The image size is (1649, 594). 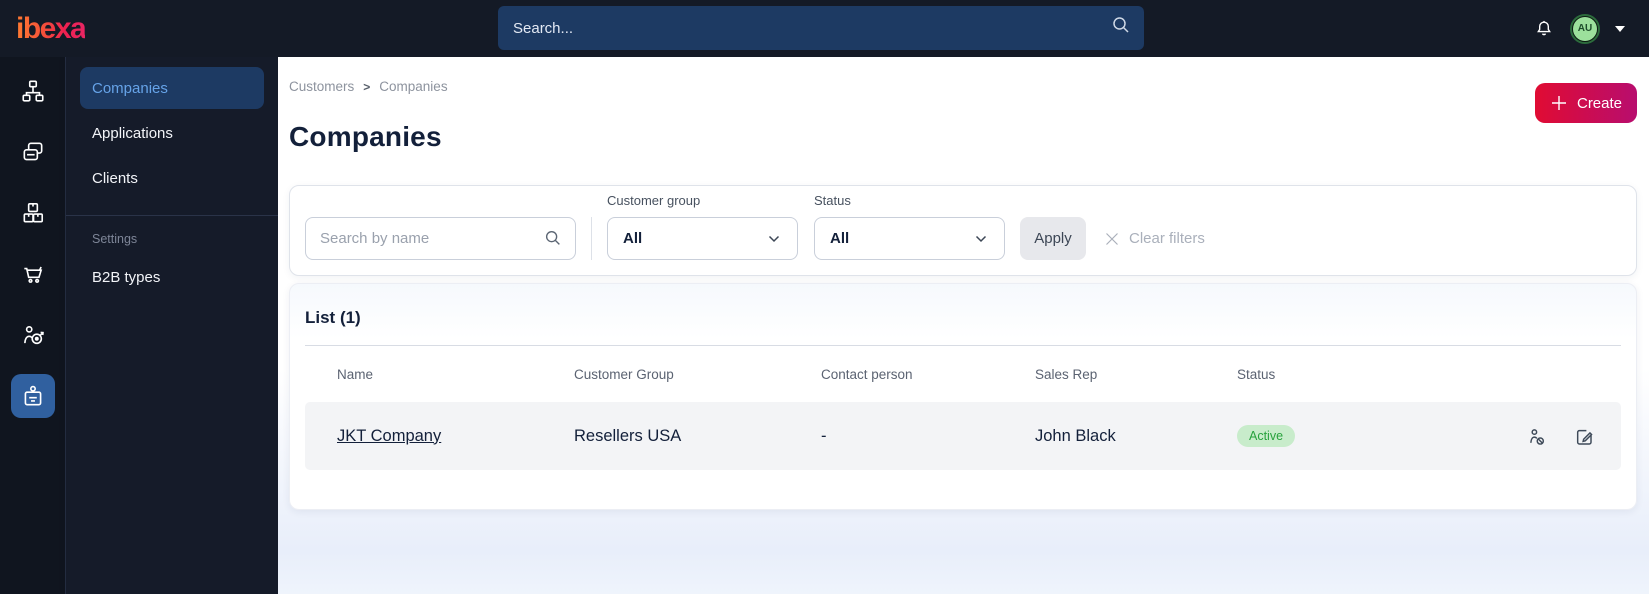 I want to click on cell-customer-group: Resellers USA, so click(x=628, y=435).